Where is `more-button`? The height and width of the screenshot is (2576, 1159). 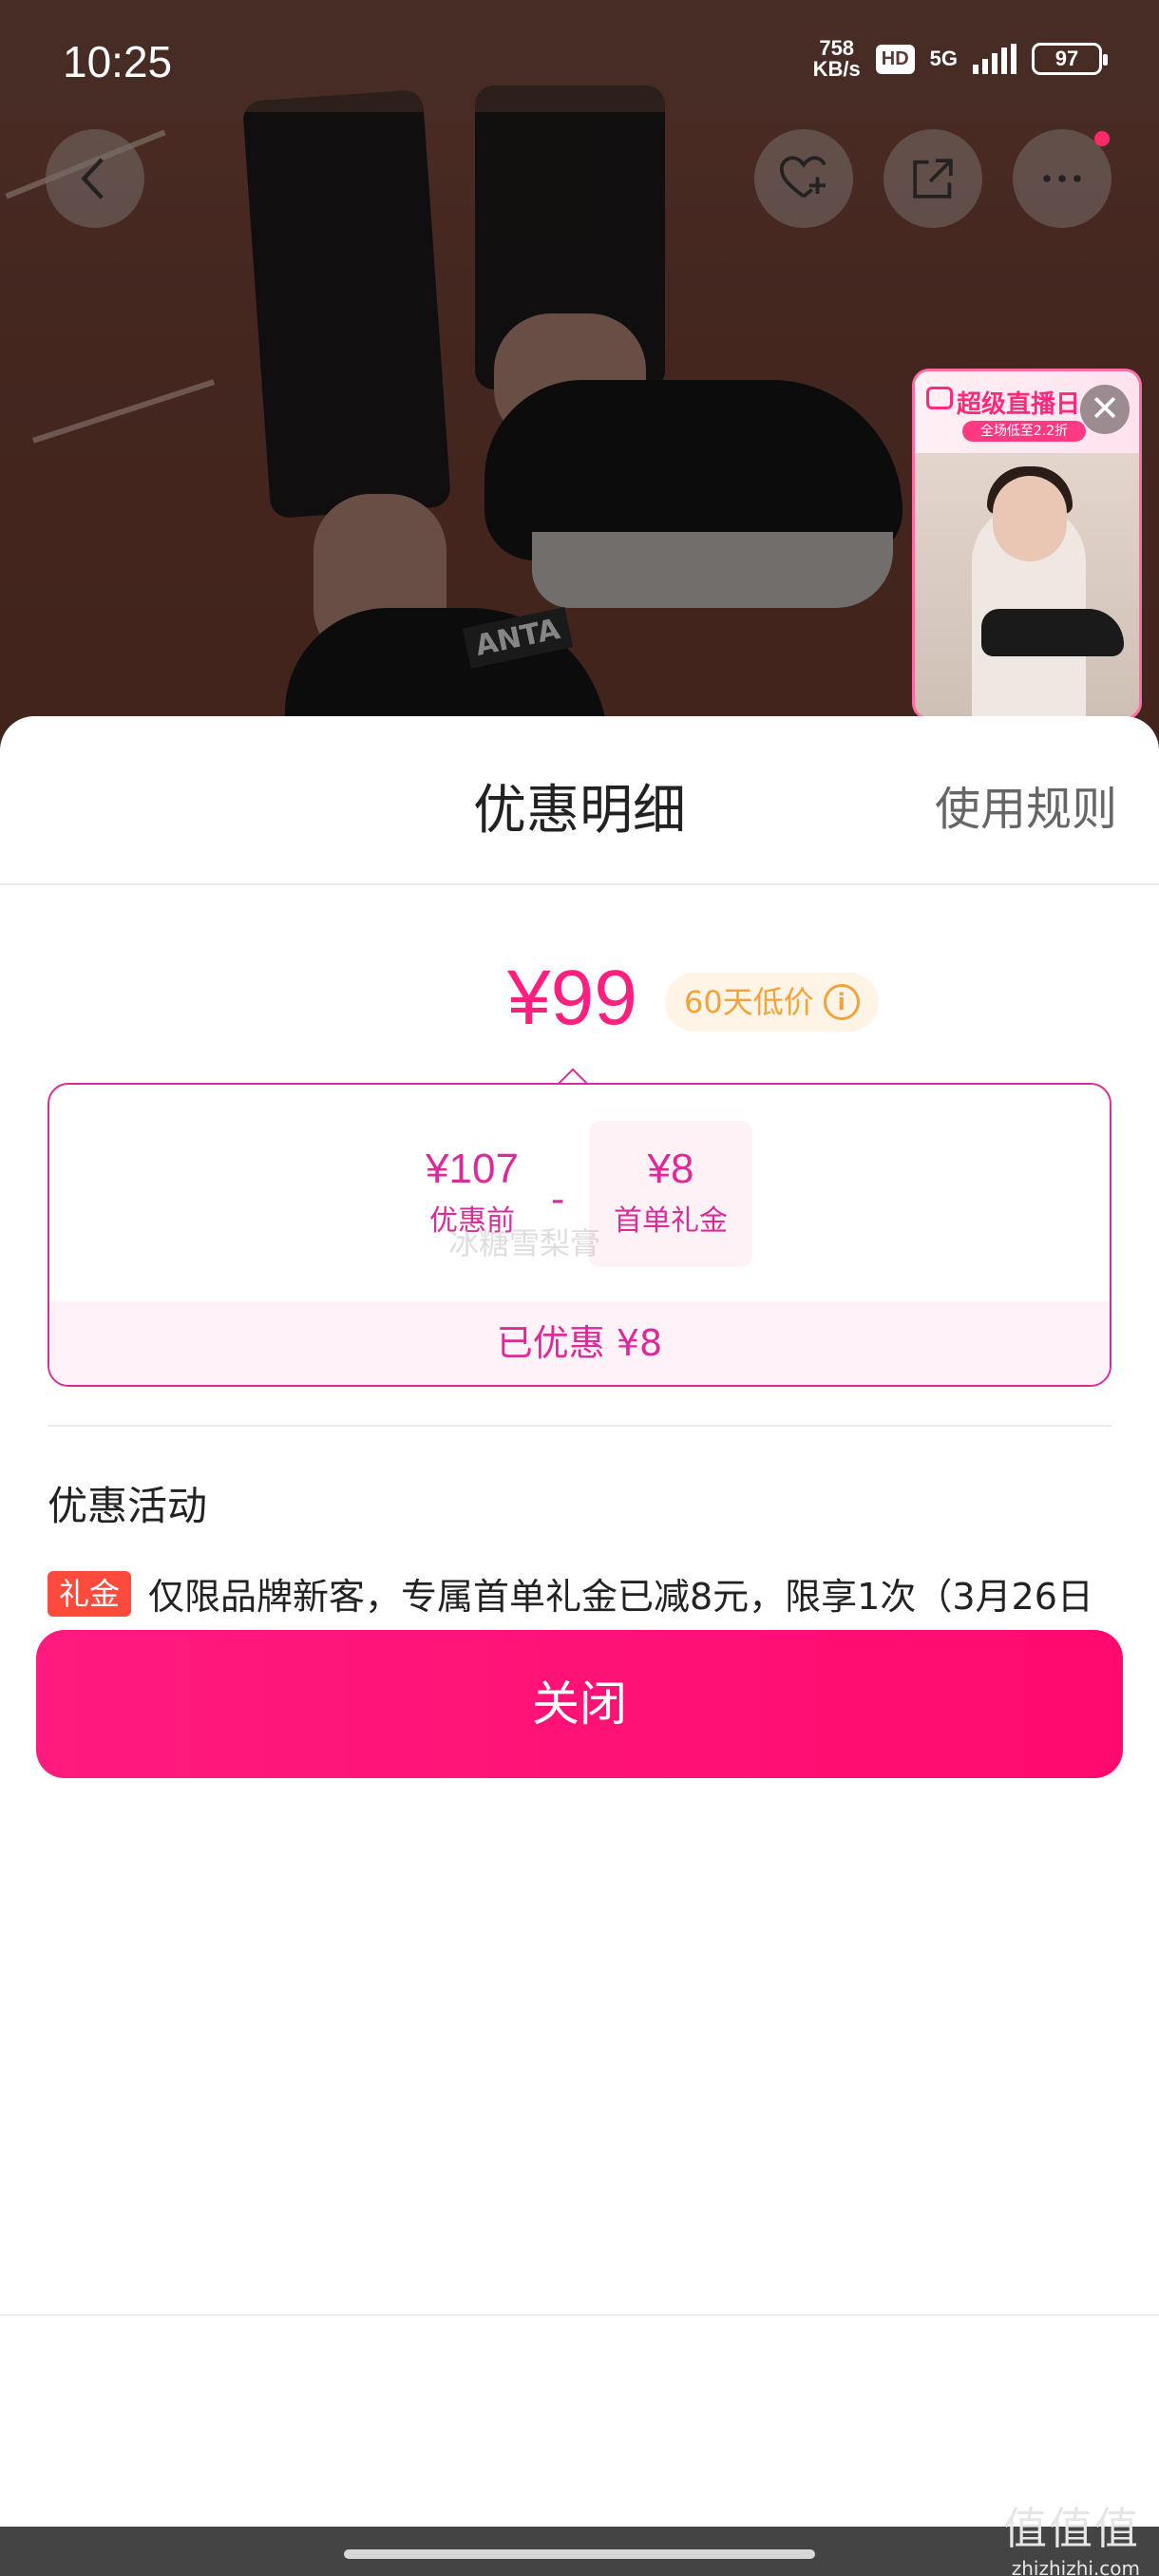 more-button is located at coordinates (1062, 178).